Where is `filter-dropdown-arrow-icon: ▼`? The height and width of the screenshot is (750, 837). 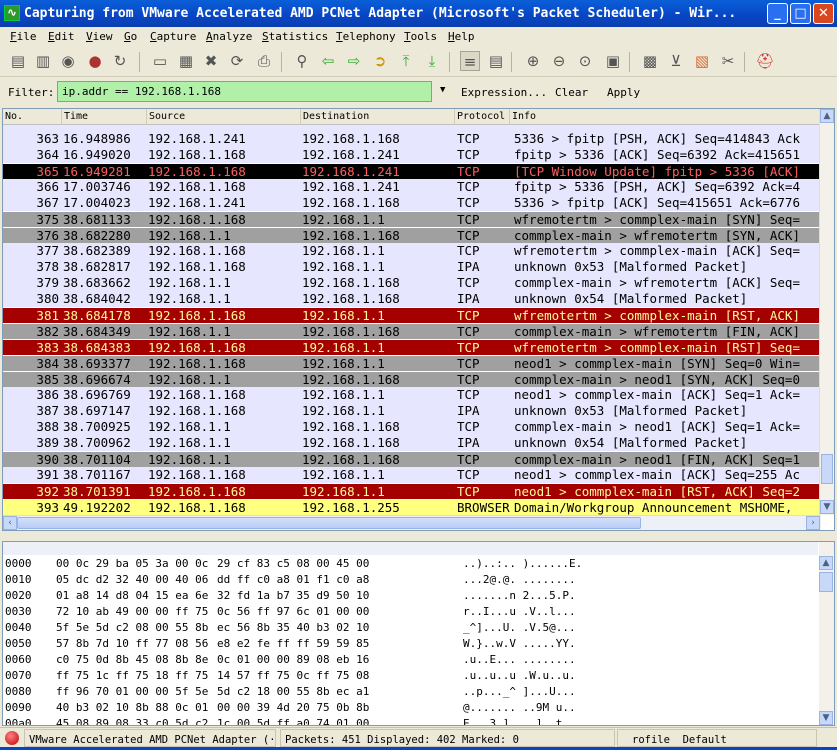
filter-dropdown-arrow-icon: ▼ is located at coordinates (442, 90).